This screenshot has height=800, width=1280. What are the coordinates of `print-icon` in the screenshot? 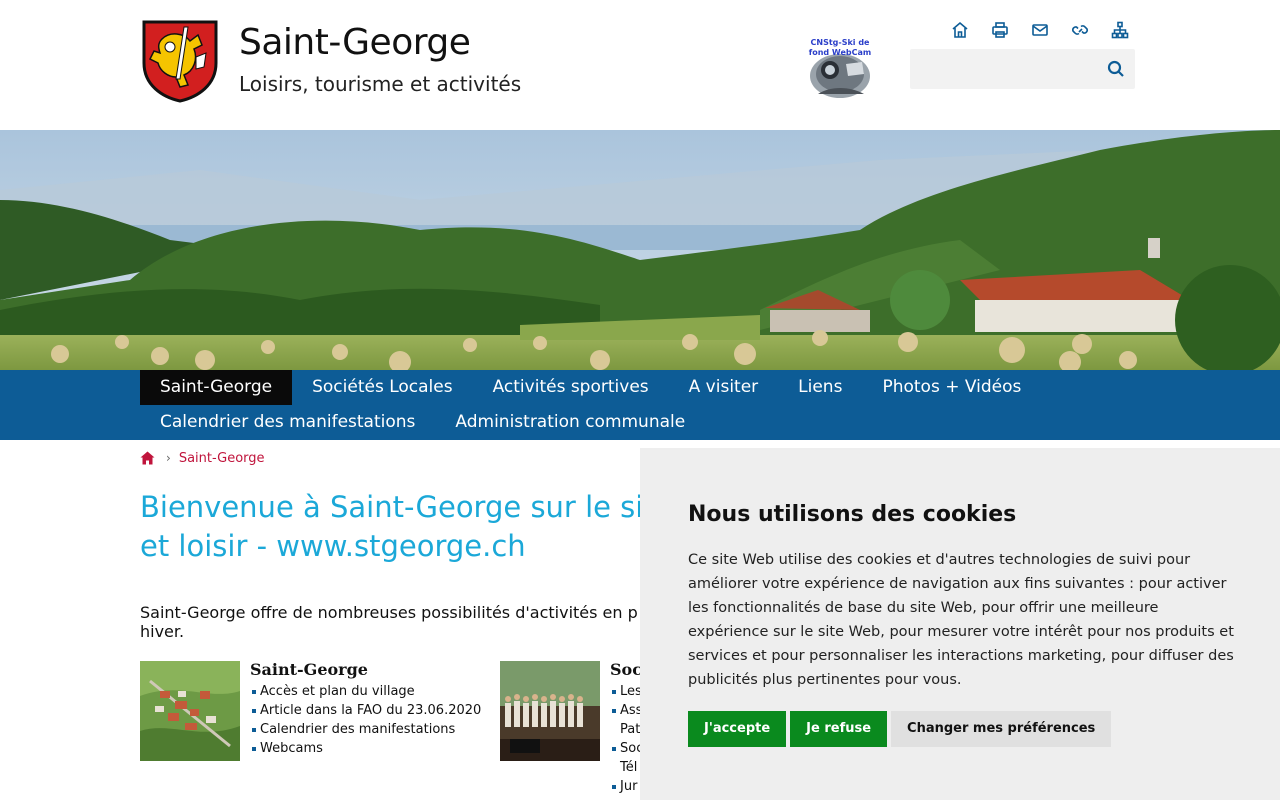 It's located at (1000, 30).